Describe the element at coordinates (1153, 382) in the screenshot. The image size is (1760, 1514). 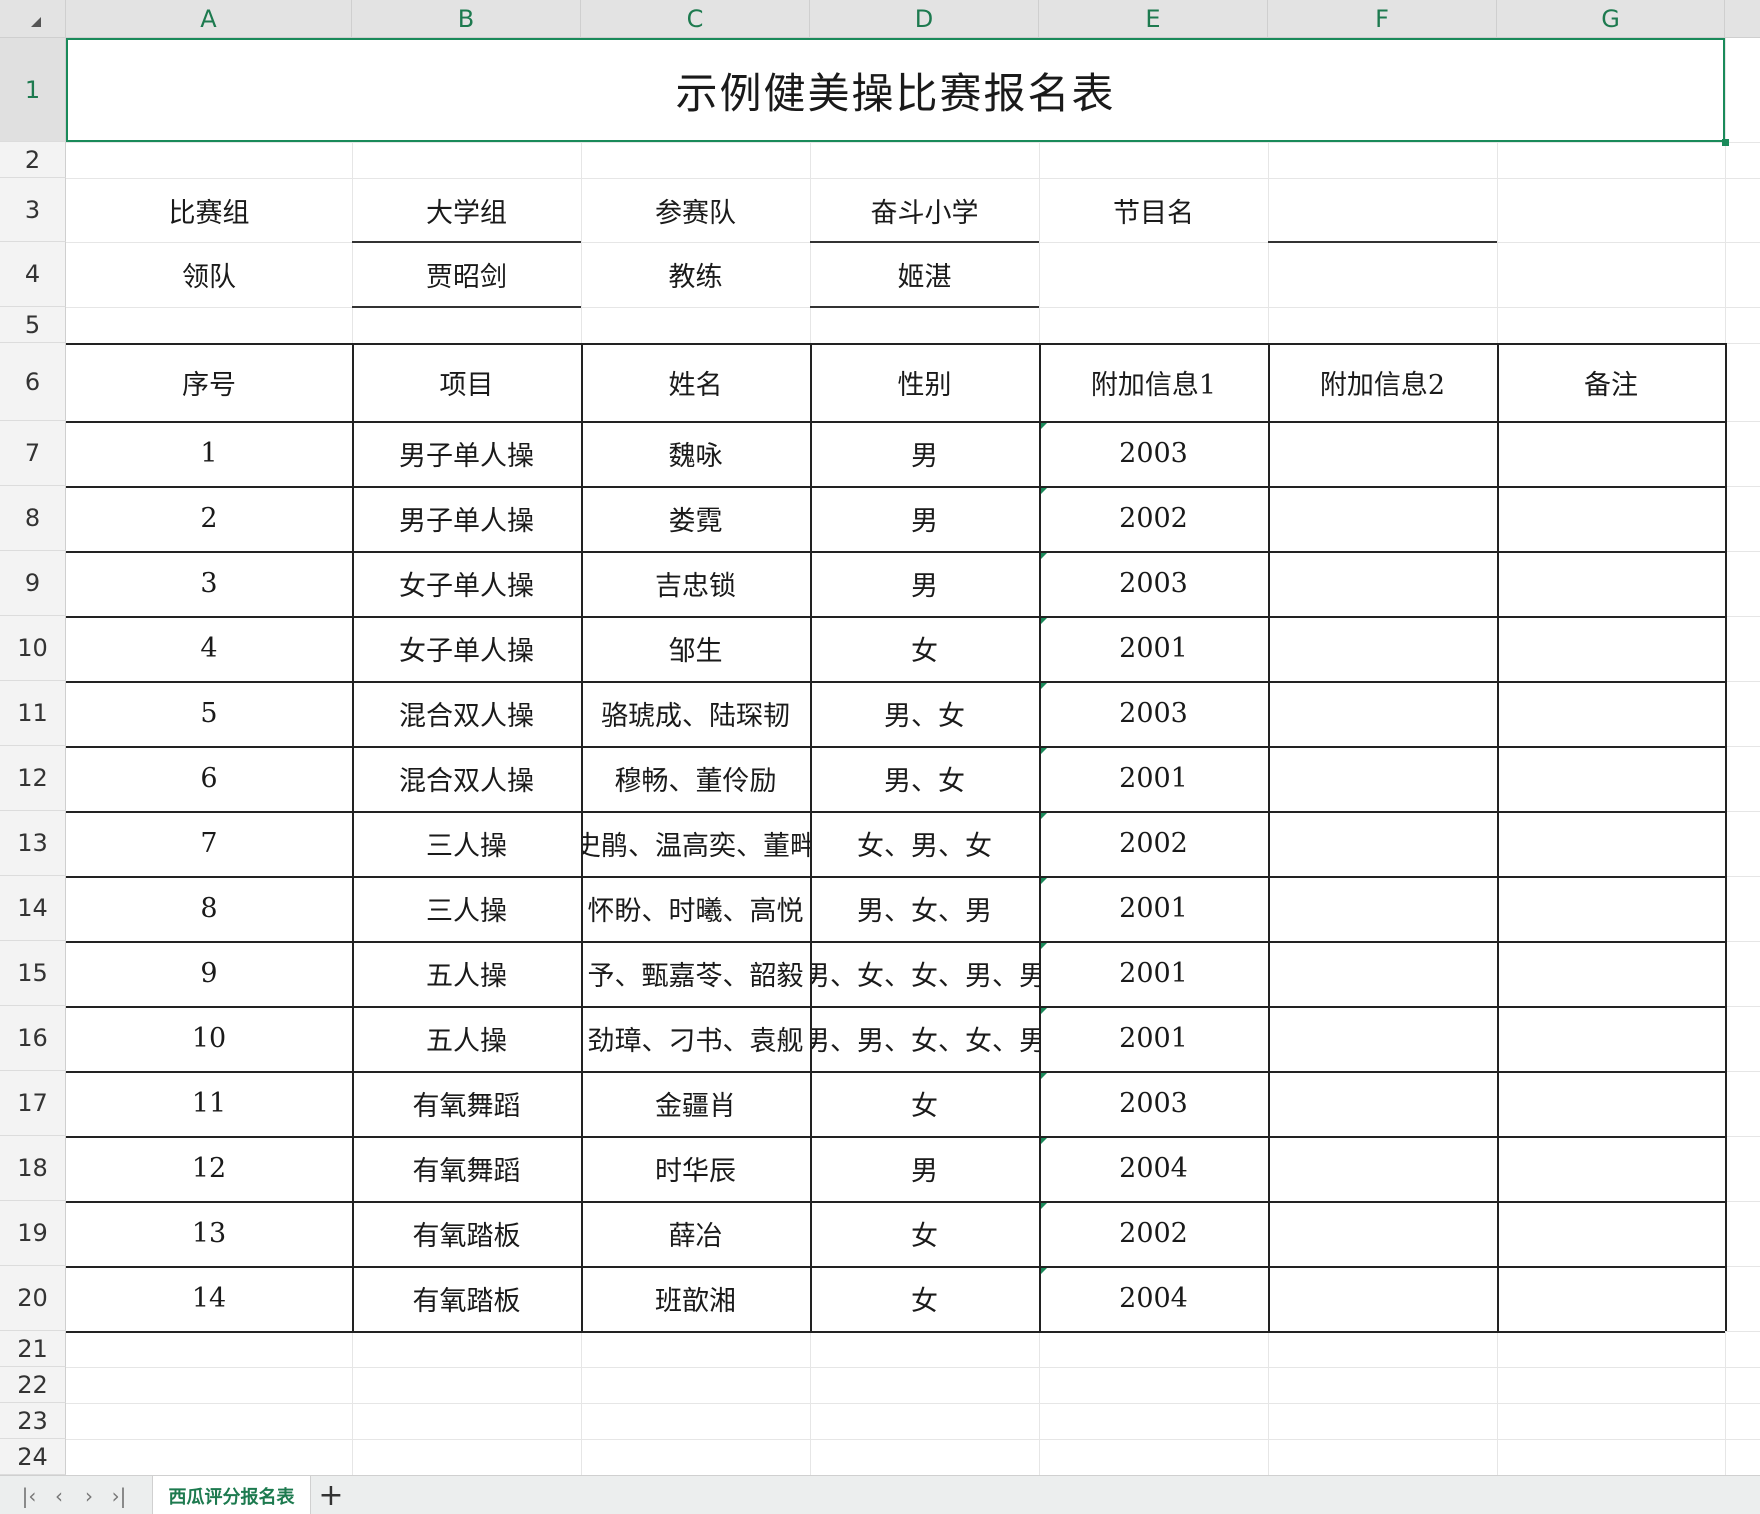
I see `table-header-cell: 附加信息1` at that location.